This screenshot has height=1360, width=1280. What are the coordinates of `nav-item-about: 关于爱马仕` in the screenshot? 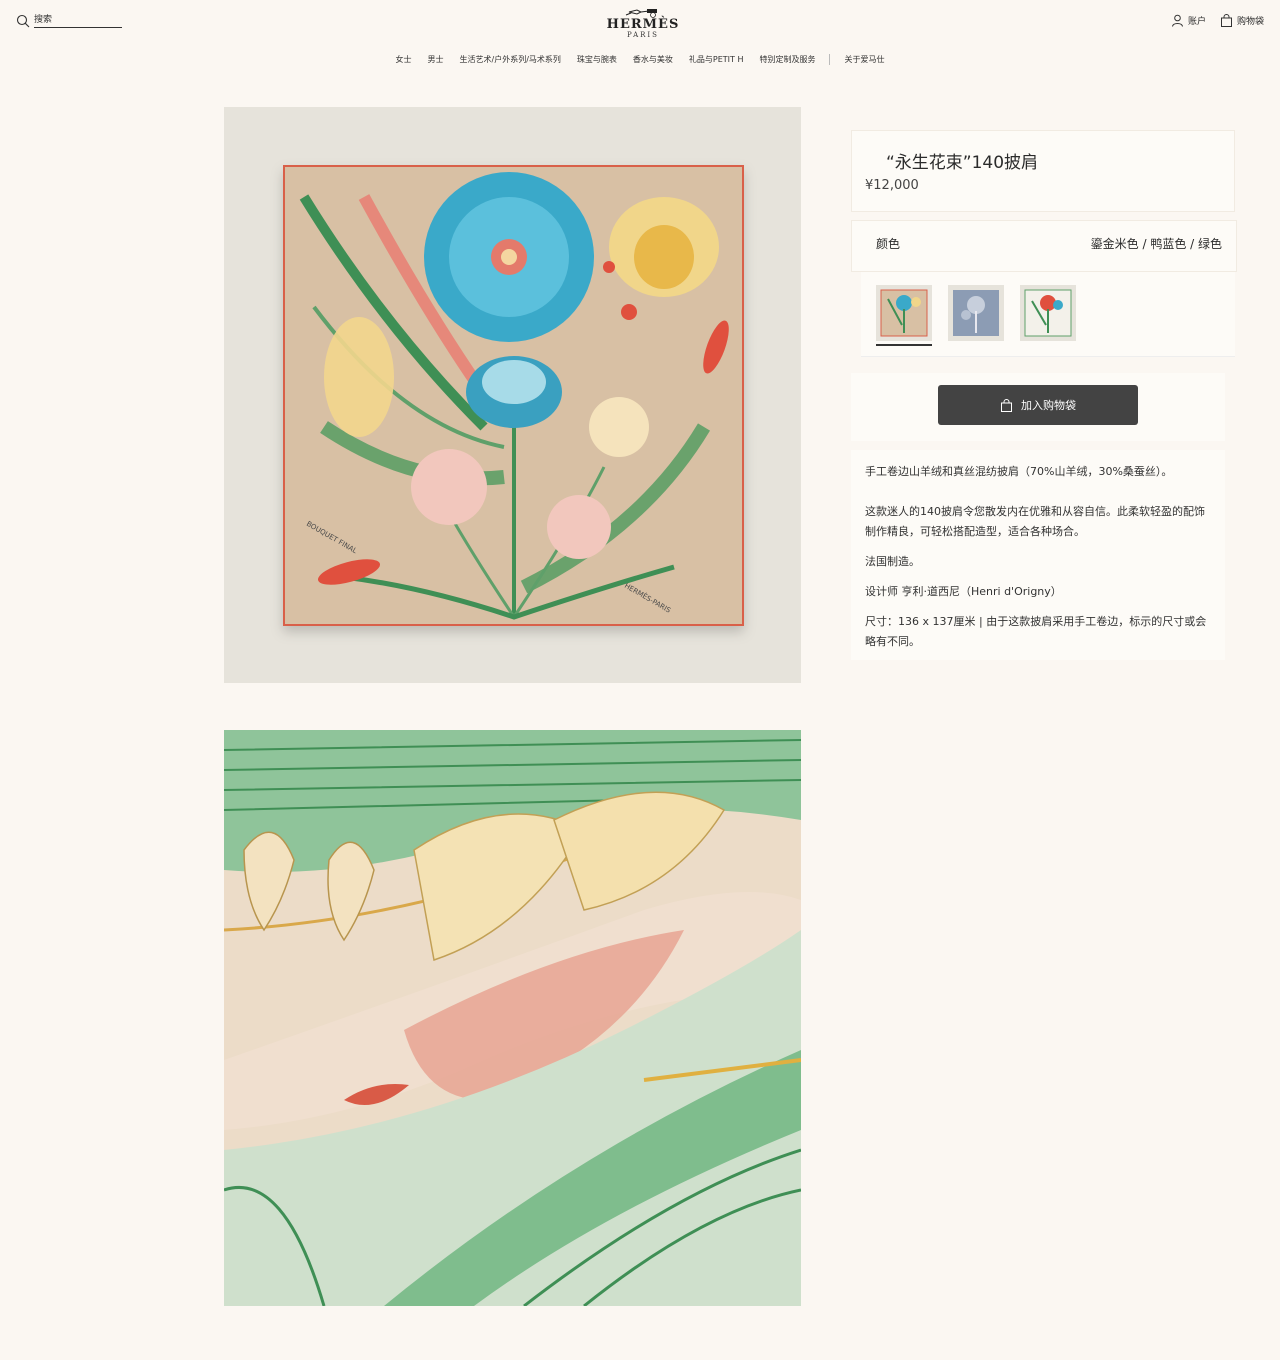 It's located at (864, 59).